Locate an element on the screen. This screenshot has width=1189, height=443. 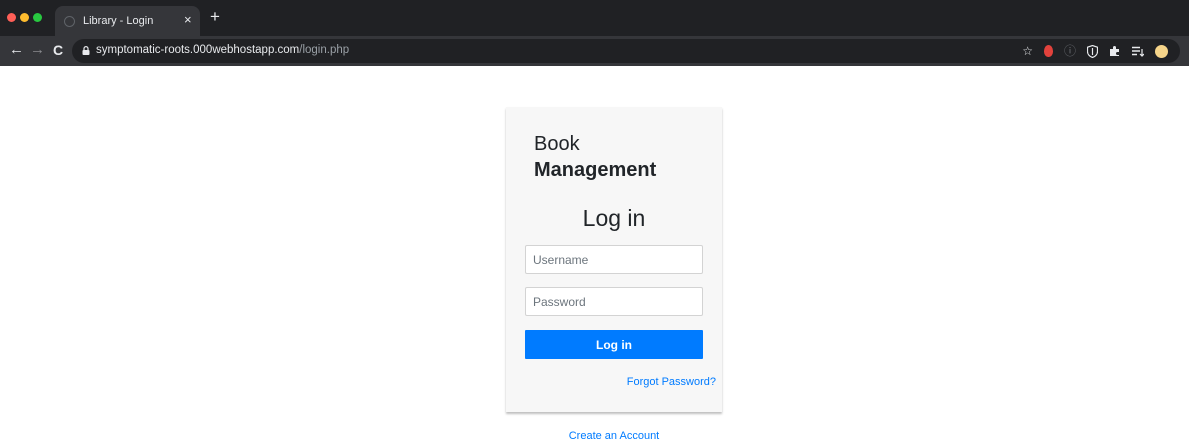
reload-icon: C is located at coordinates (58, 50).